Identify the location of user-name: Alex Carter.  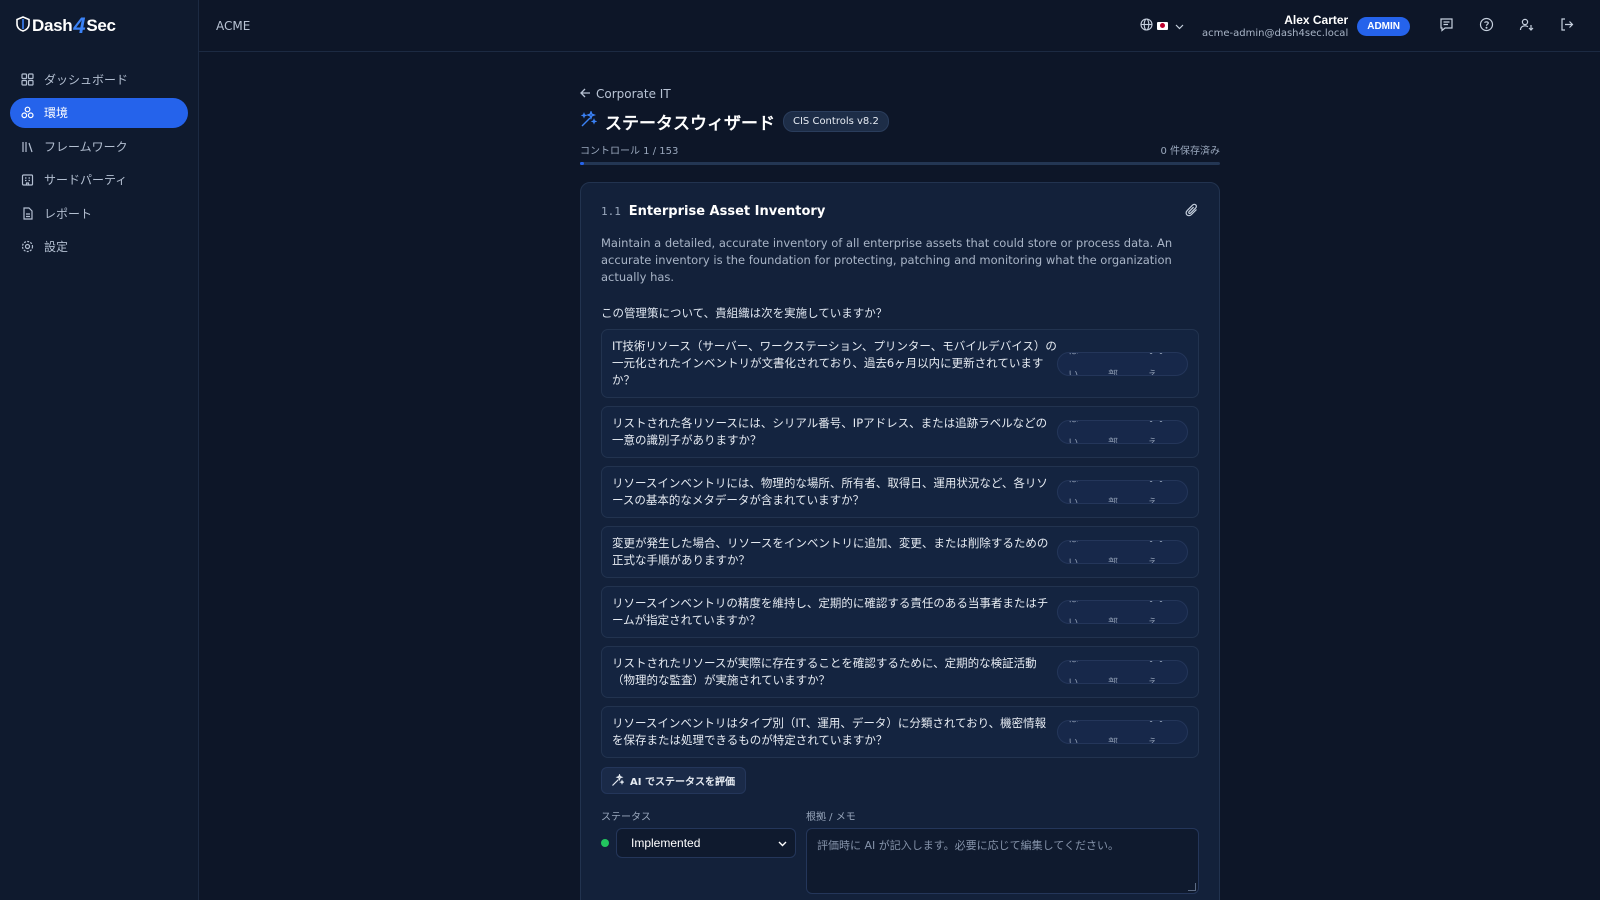
(1316, 20).